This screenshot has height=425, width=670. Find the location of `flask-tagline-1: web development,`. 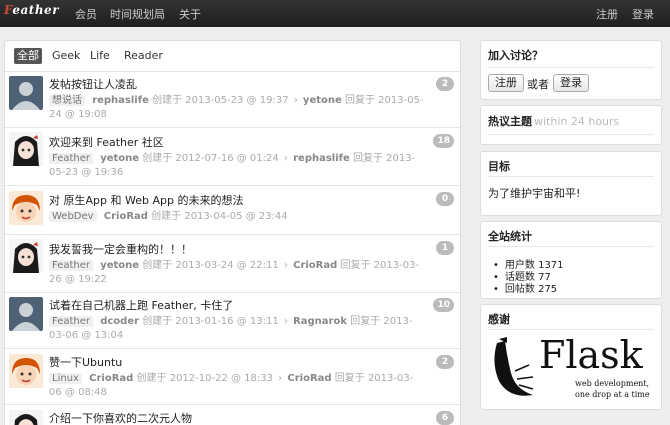

flask-tagline-1: web development, is located at coordinates (612, 383).